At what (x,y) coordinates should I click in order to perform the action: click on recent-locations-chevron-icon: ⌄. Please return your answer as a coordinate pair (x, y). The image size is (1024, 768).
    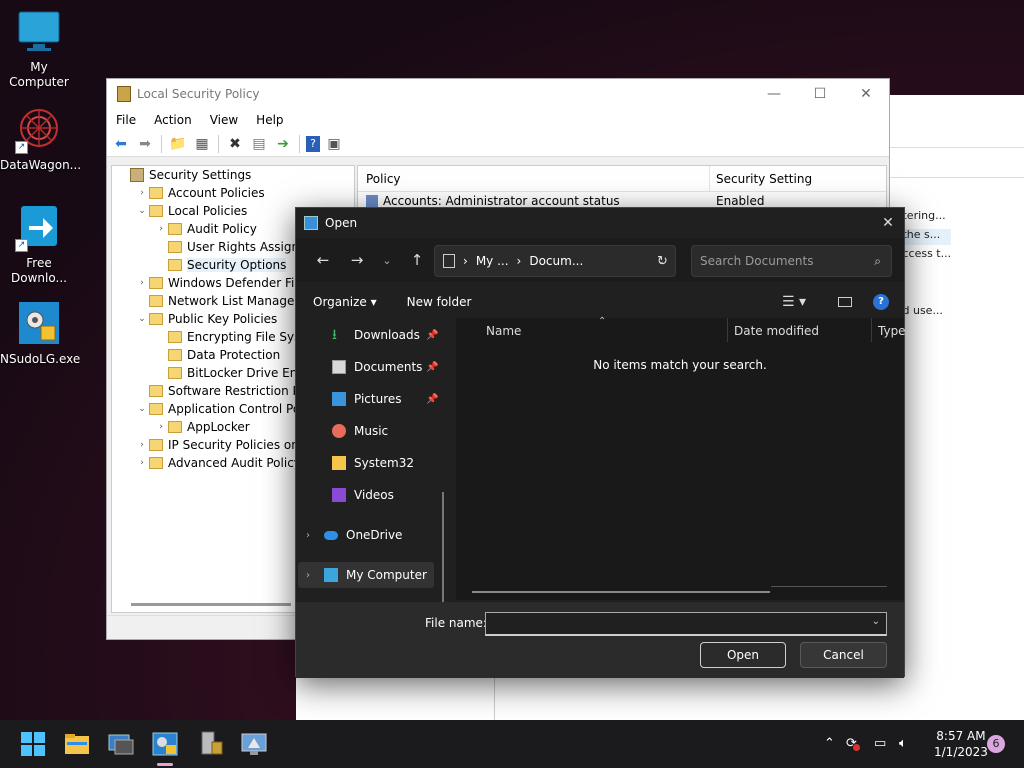
    Looking at the image, I should click on (387, 260).